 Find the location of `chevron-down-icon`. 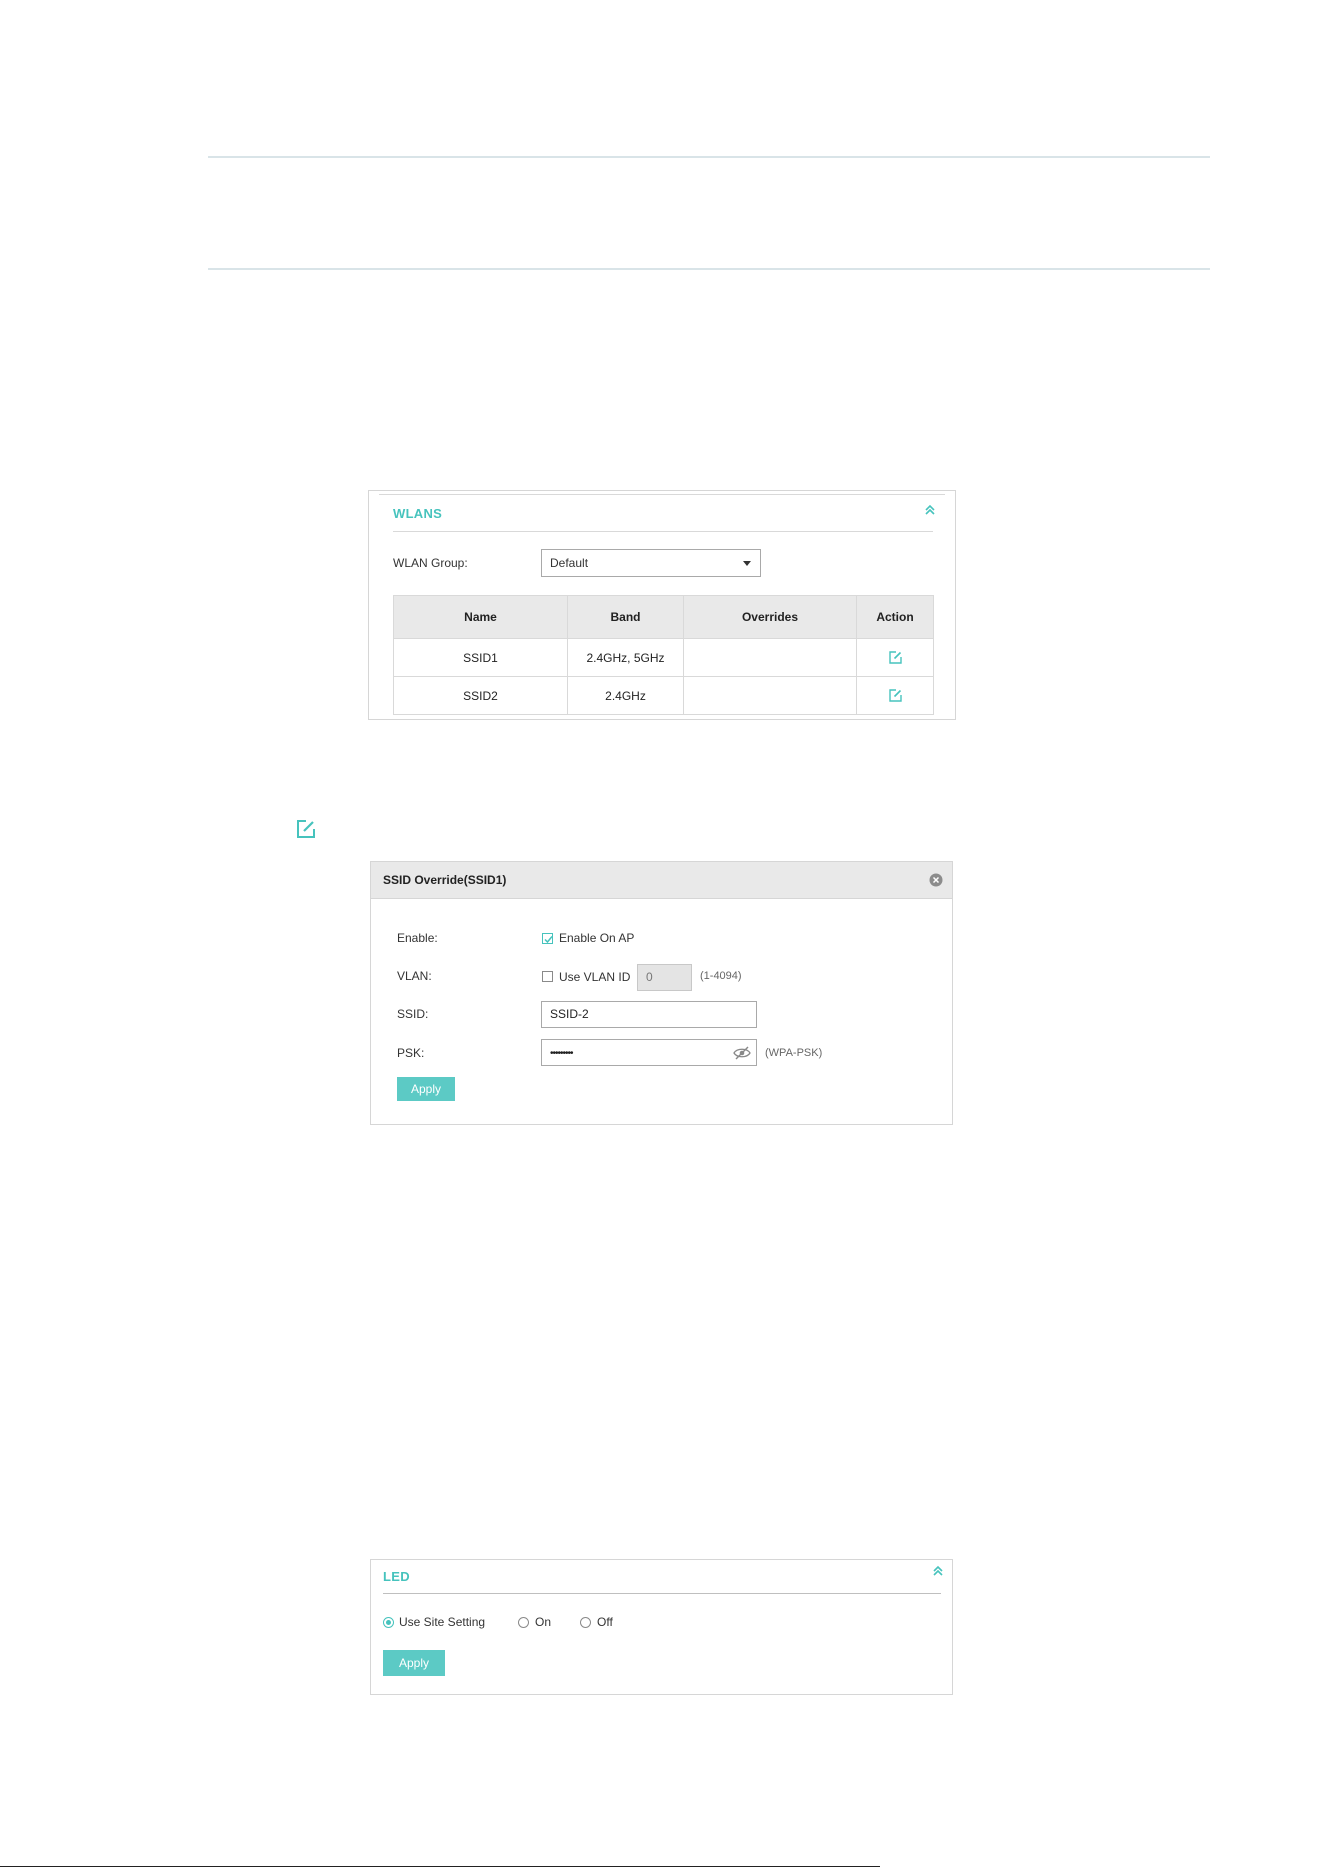

chevron-down-icon is located at coordinates (747, 563).